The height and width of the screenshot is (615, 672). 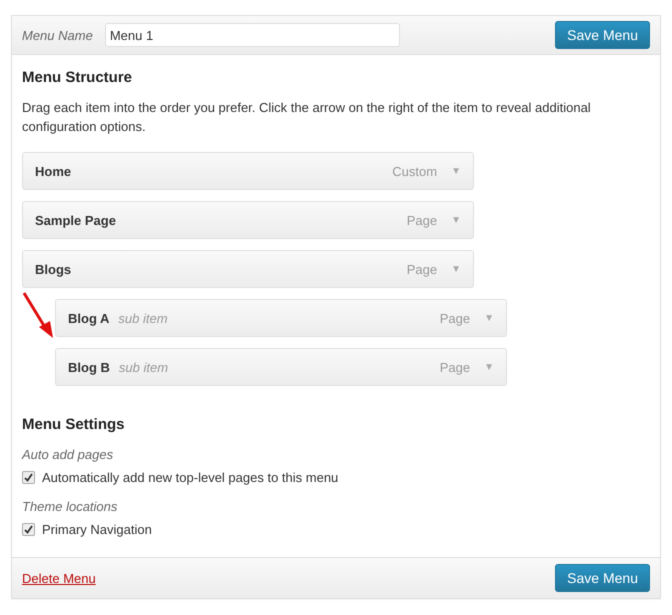 I want to click on menu-name-label: Menu Name, so click(x=57, y=35).